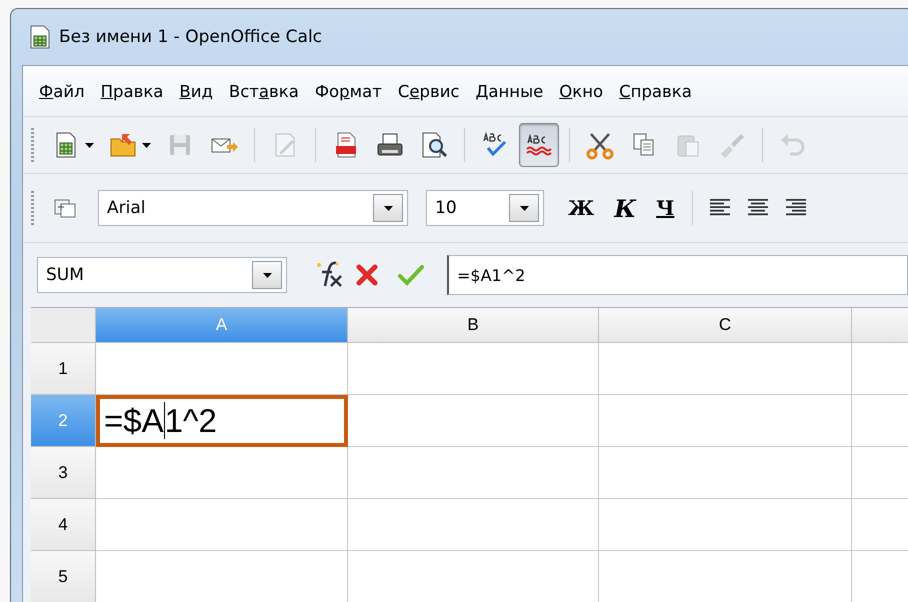 The image size is (908, 602). I want to click on font-name-combobox: Arial, so click(253, 208).